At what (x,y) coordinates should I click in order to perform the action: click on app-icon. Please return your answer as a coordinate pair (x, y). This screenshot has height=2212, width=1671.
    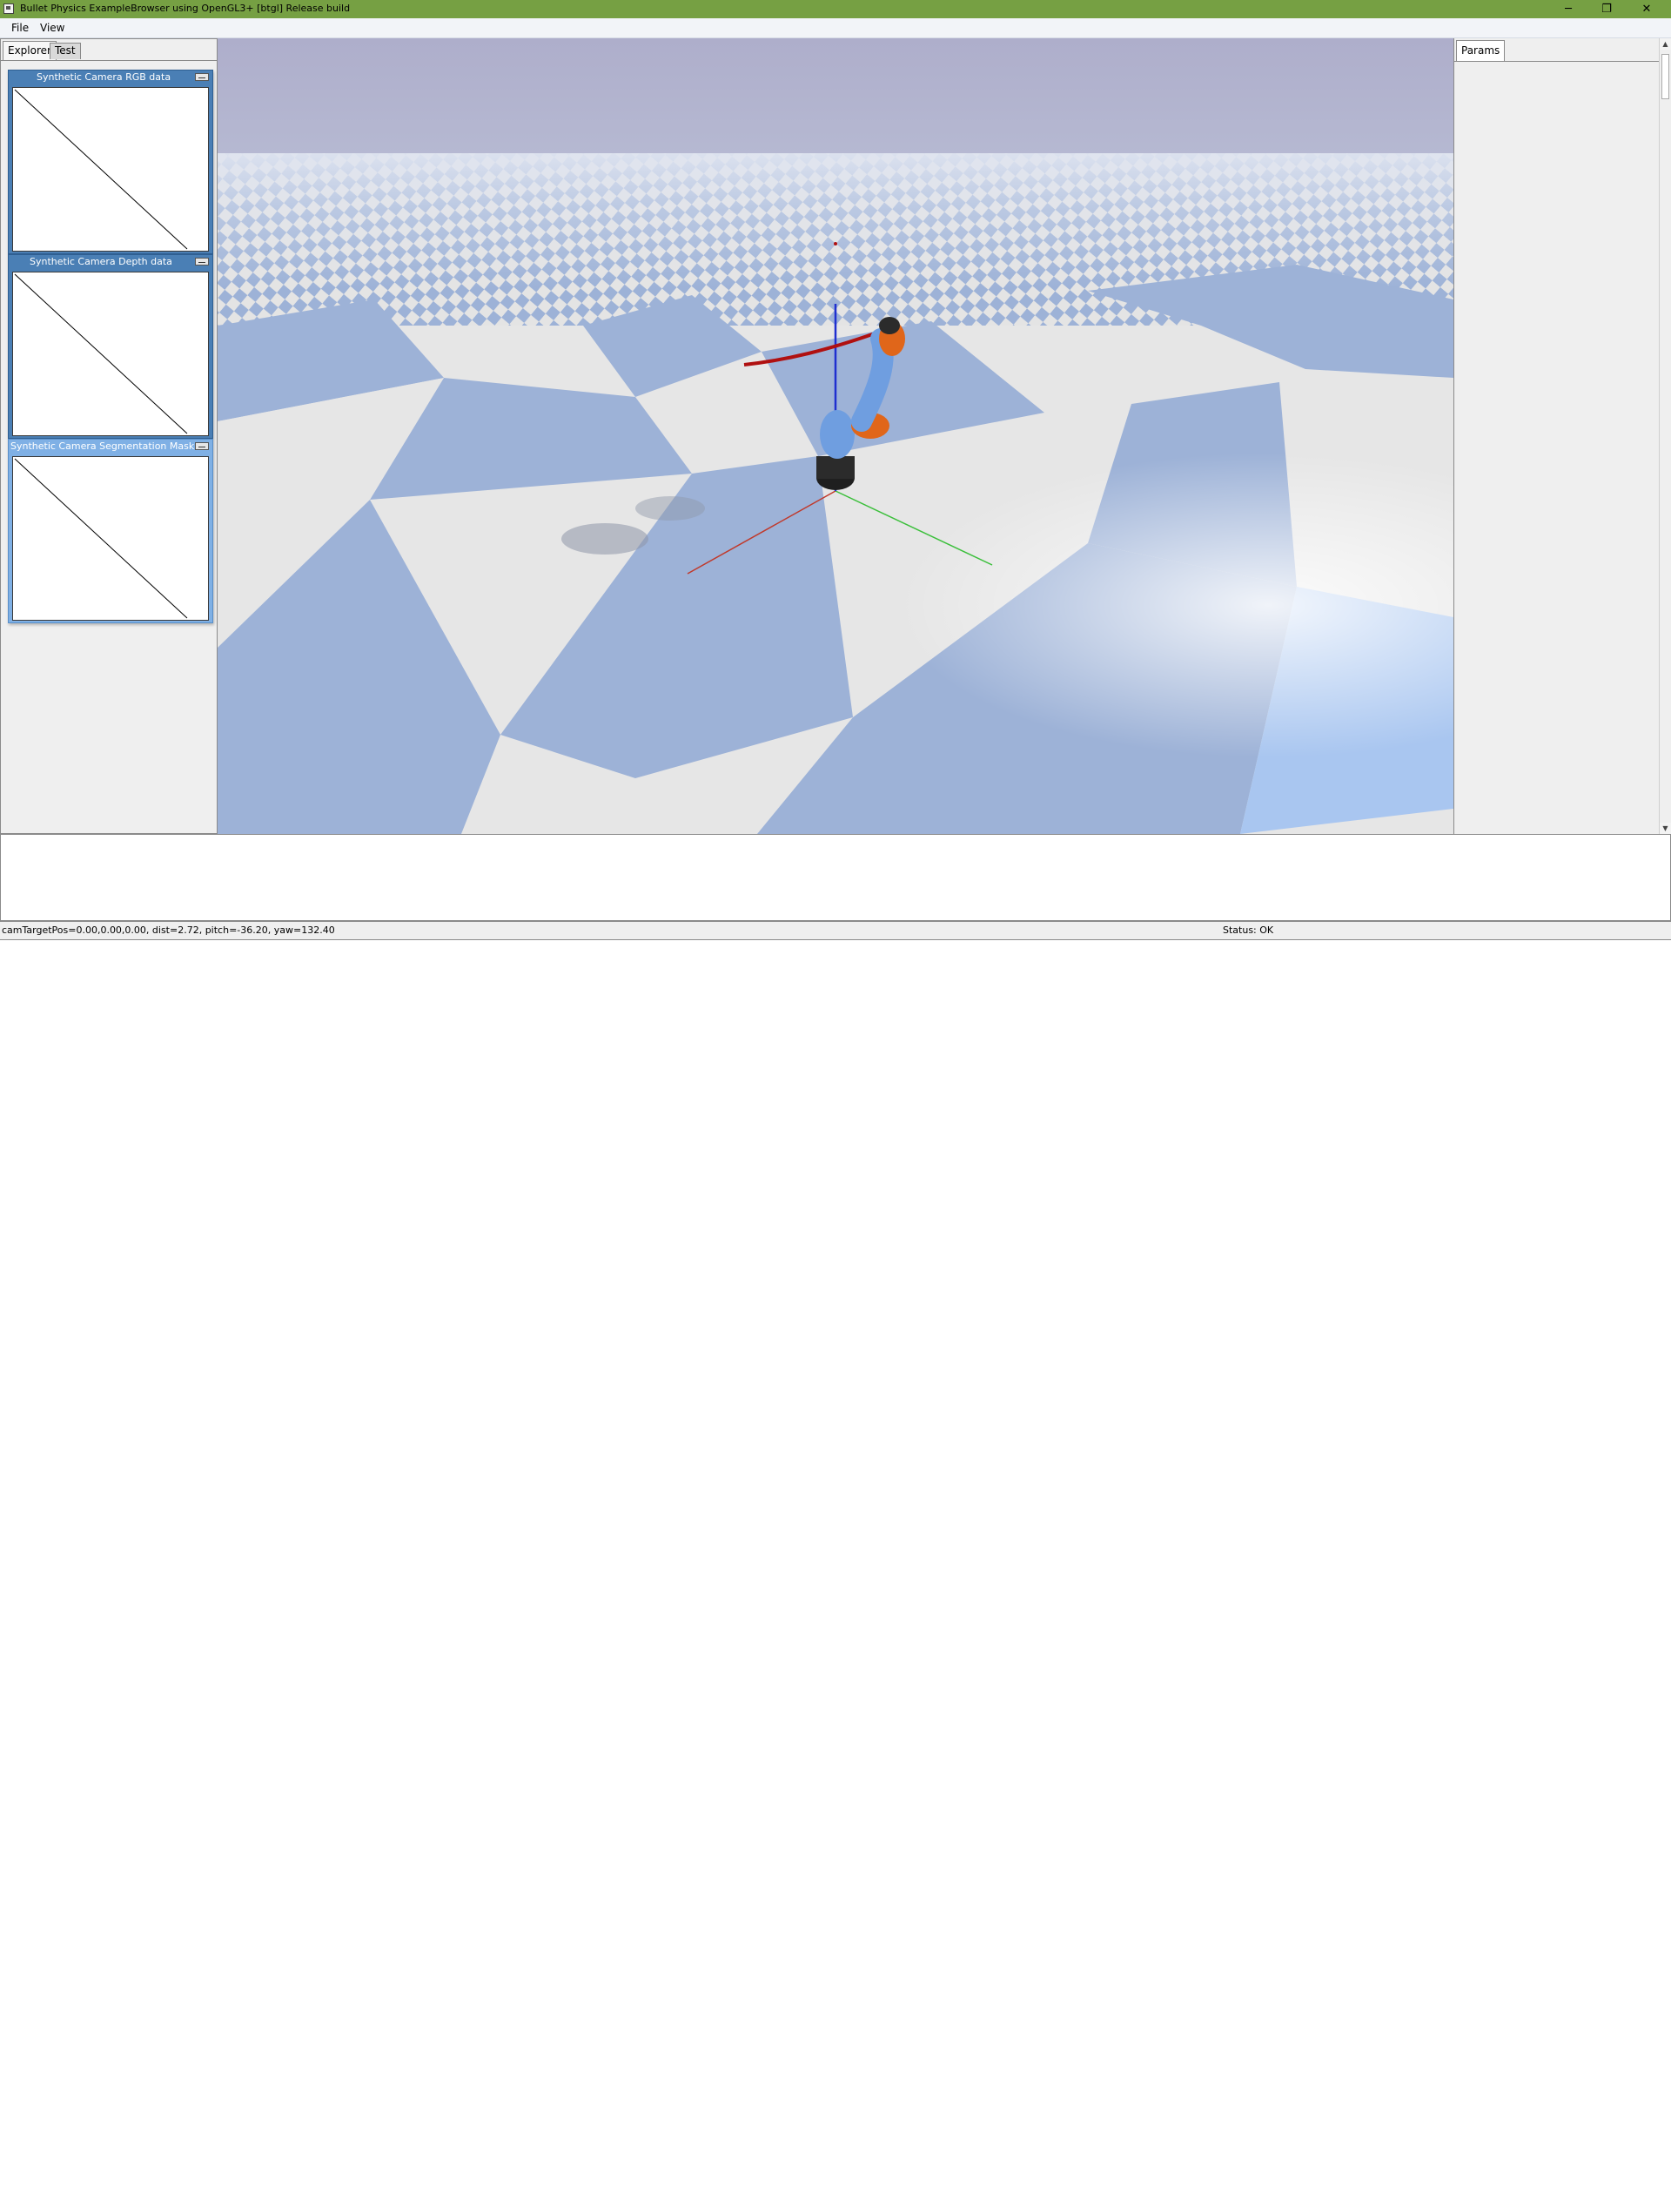
    Looking at the image, I should click on (9, 8).